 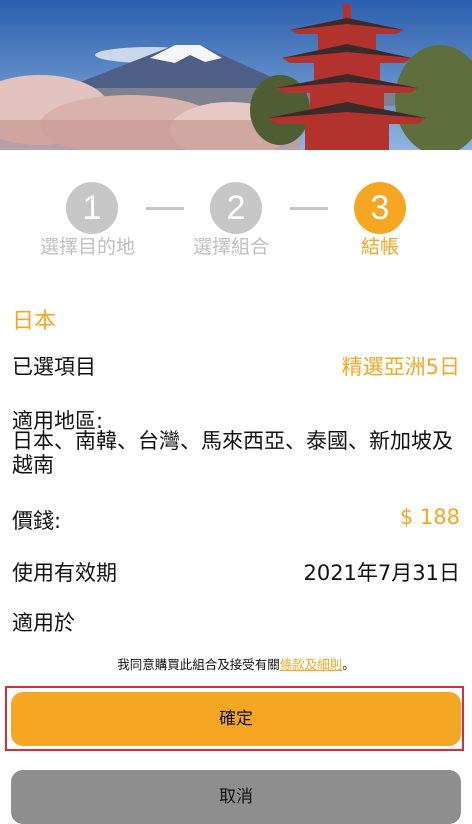 What do you see at coordinates (348, 664) in the screenshot?
I see `agreement-suffix: 。` at bounding box center [348, 664].